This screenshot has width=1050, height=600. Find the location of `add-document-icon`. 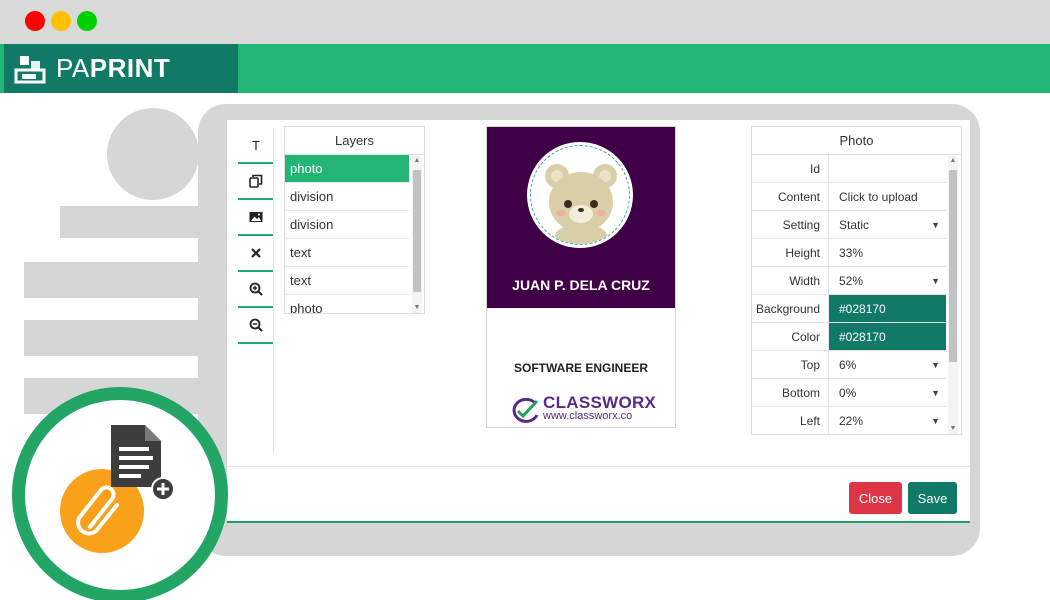

add-document-icon is located at coordinates (142, 463).